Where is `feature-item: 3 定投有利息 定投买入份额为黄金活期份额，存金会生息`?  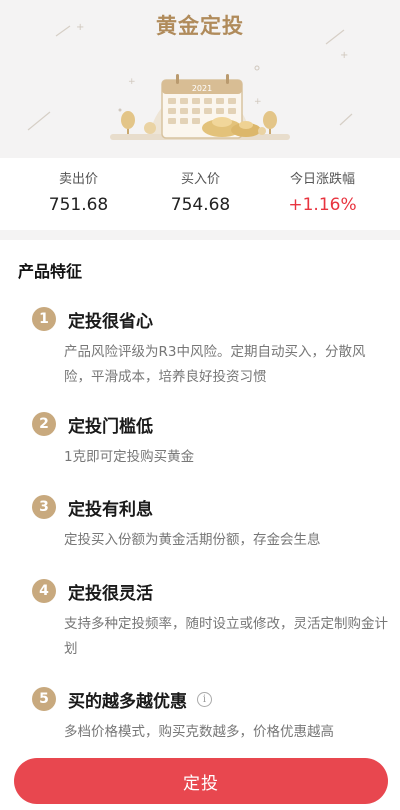 feature-item: 3 定投有利息 定投买入份额为黄金活期份额，存金会生息 is located at coordinates (212, 523).